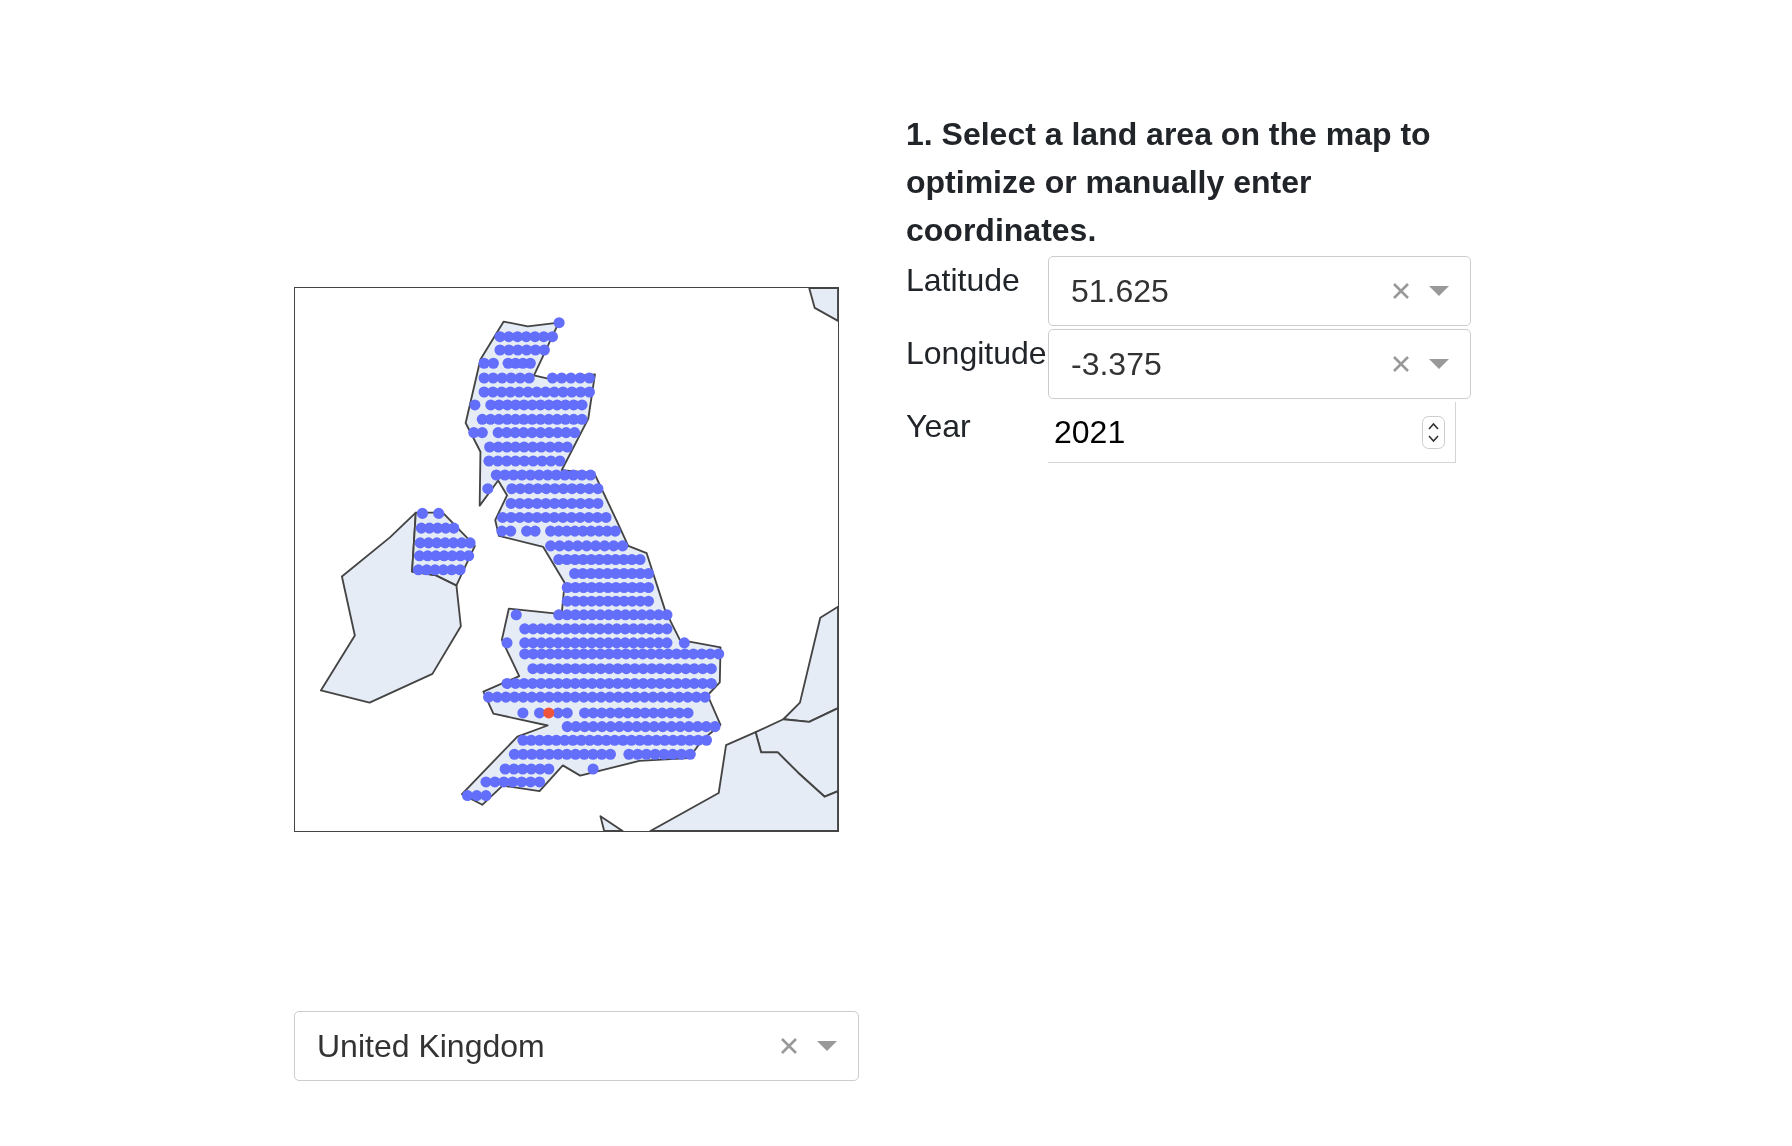 The width and height of the screenshot is (1792, 1146). What do you see at coordinates (939, 426) in the screenshot?
I see `field-label: Year` at bounding box center [939, 426].